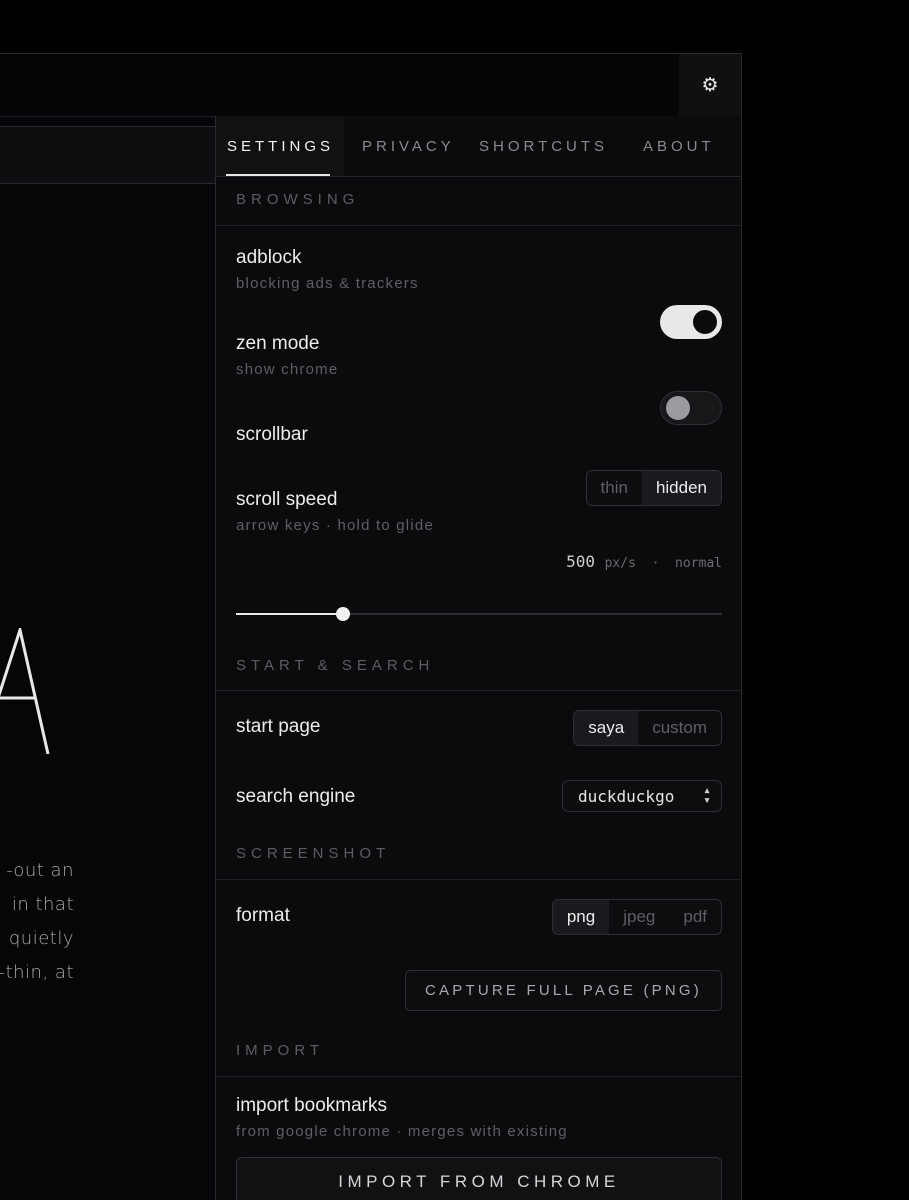 The image size is (909, 1200). What do you see at coordinates (691, 408) in the screenshot?
I see `zen-mode-toggle` at bounding box center [691, 408].